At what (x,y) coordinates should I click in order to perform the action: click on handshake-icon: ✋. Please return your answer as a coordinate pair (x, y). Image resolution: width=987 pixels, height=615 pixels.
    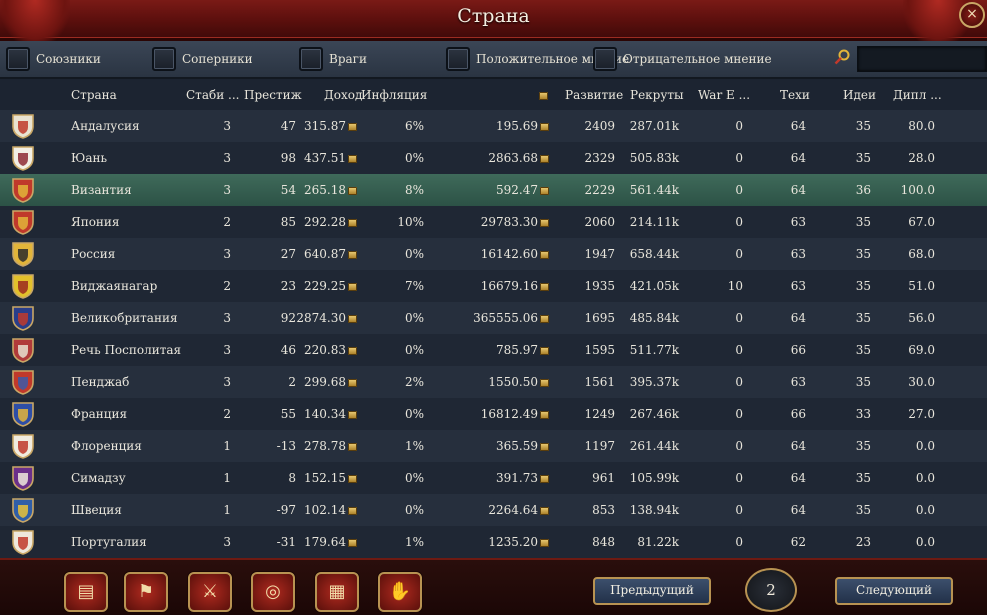
    Looking at the image, I should click on (400, 592).